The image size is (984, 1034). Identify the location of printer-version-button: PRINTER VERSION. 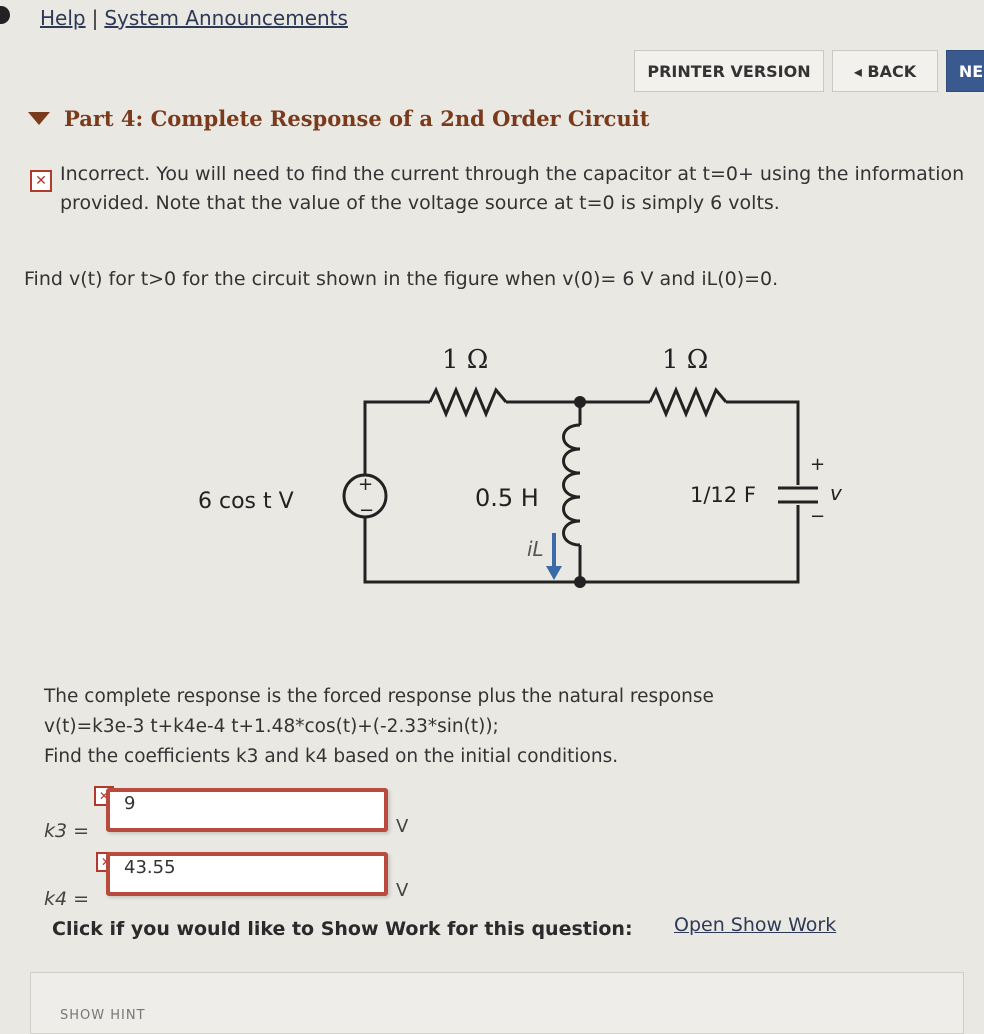
(729, 71).